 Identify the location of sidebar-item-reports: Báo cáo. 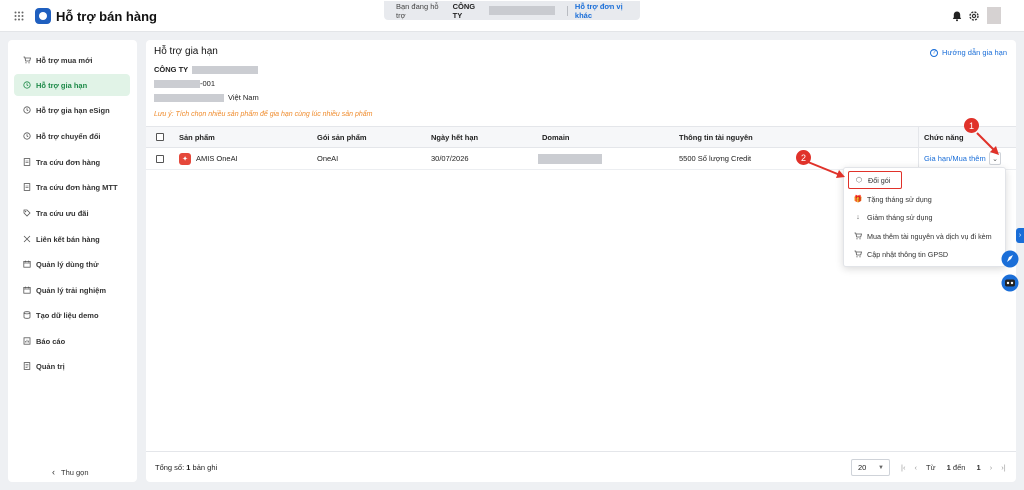
(72, 341).